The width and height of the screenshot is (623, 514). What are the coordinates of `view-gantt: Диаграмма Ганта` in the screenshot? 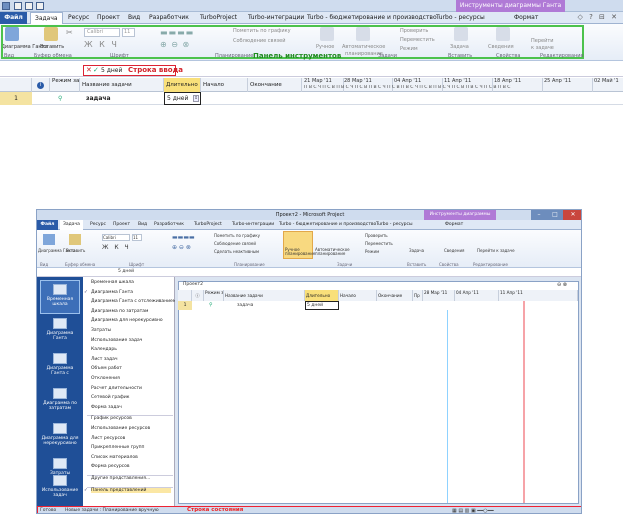 It's located at (60, 332).